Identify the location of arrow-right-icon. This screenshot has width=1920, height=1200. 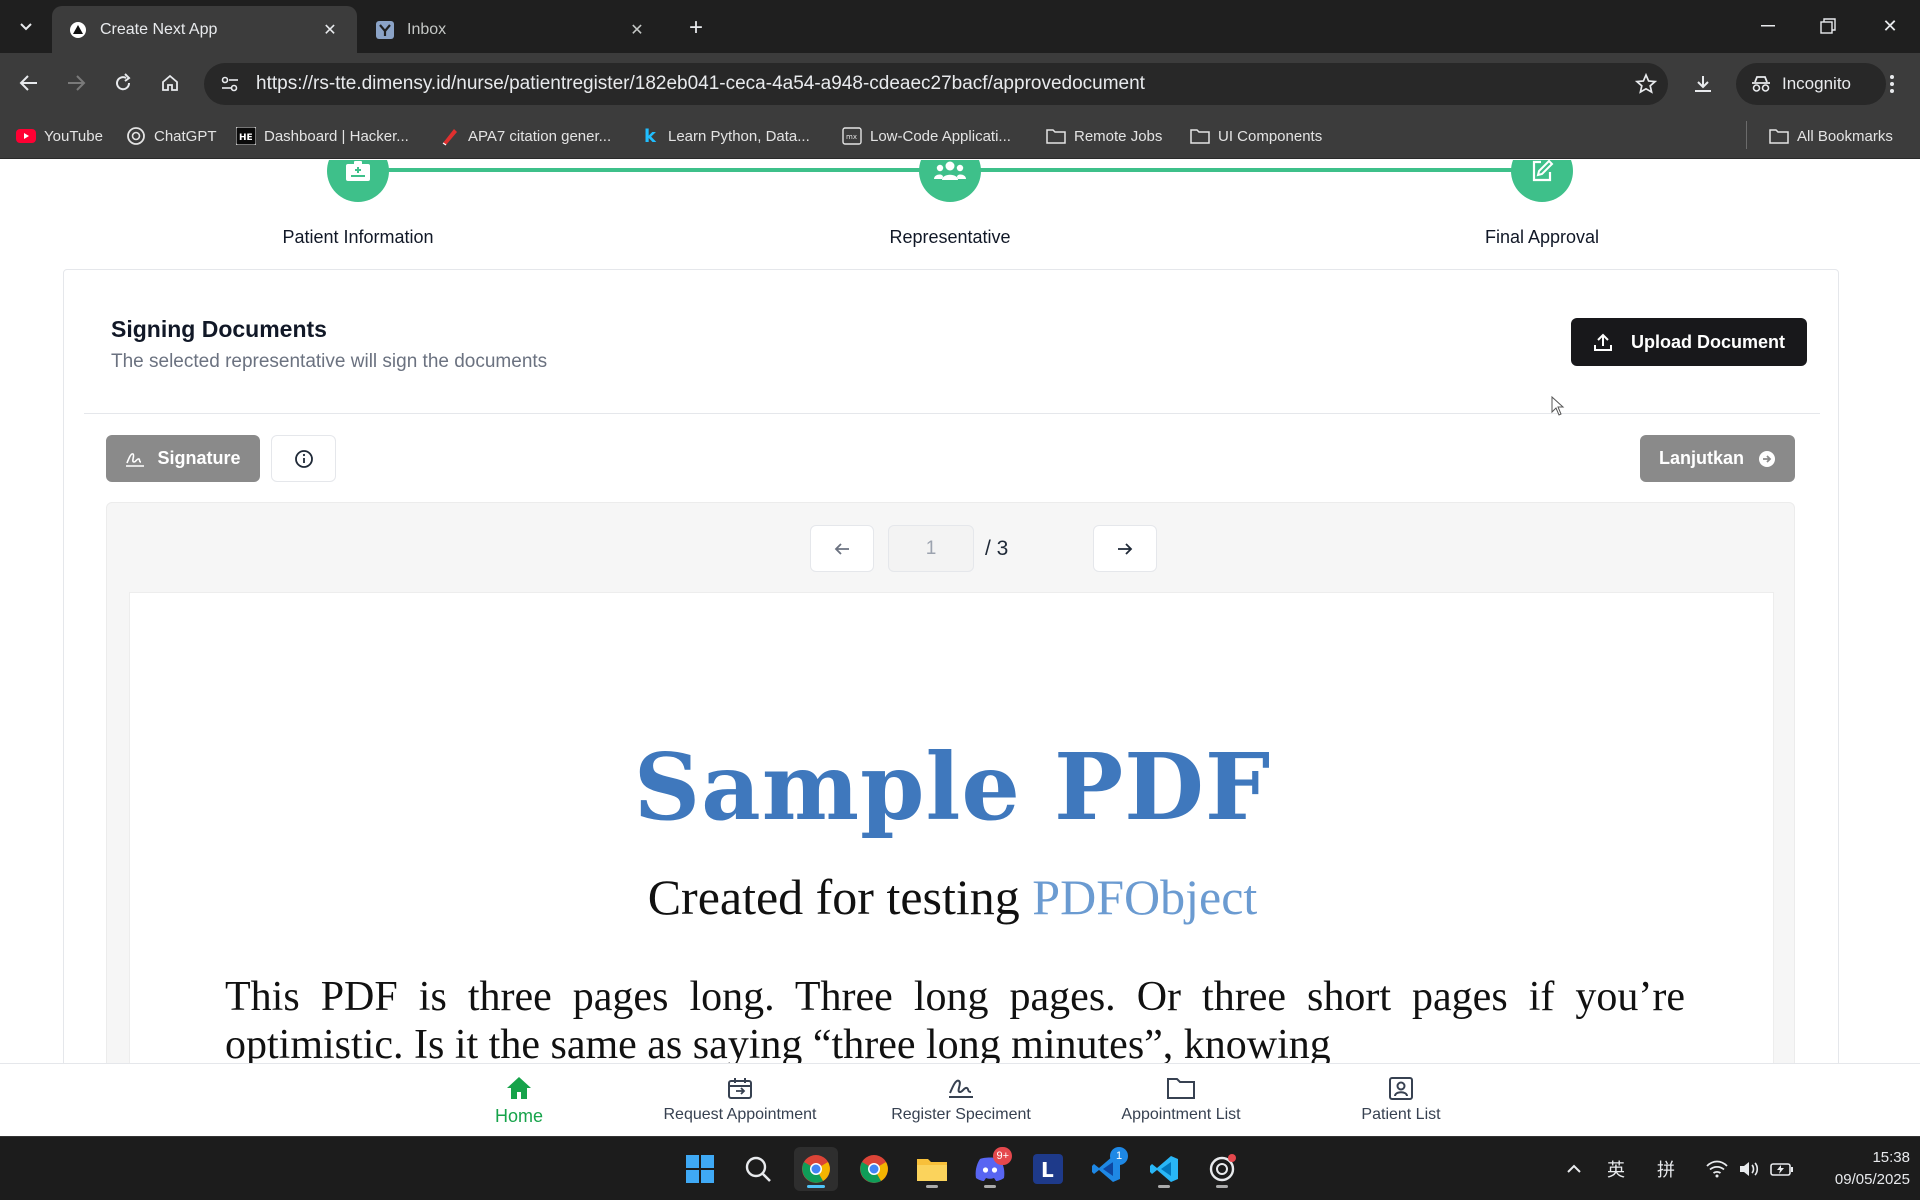
(1125, 548).